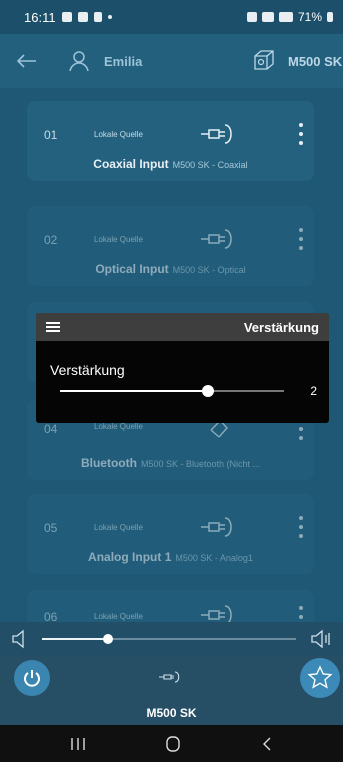 This screenshot has height=762, width=343. What do you see at coordinates (309, 17) in the screenshot?
I see `battery-level: 71%` at bounding box center [309, 17].